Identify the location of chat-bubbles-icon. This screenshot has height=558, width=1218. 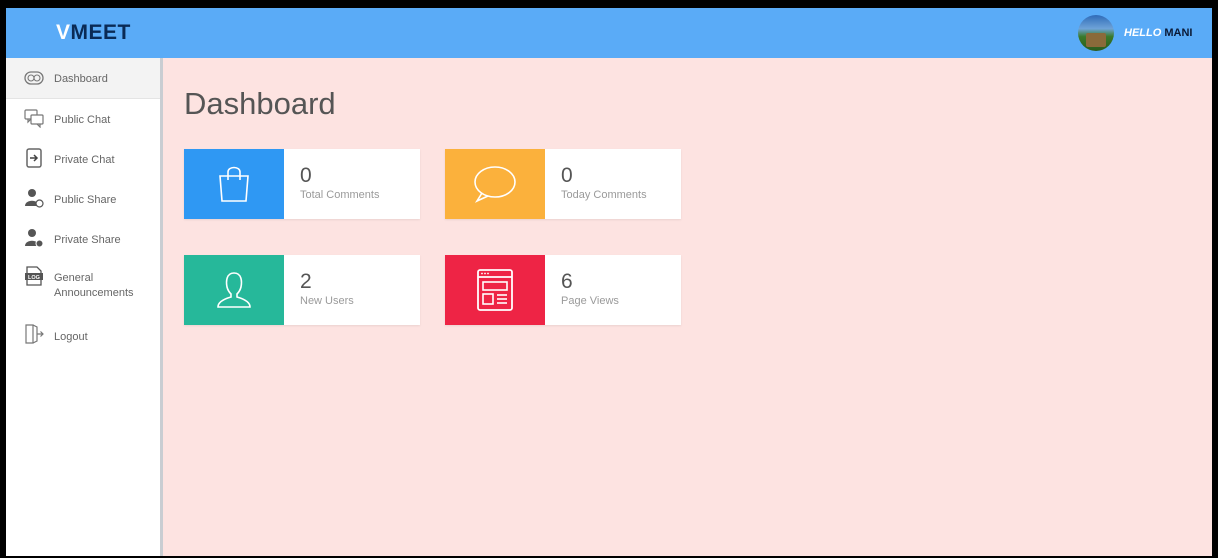
(34, 118).